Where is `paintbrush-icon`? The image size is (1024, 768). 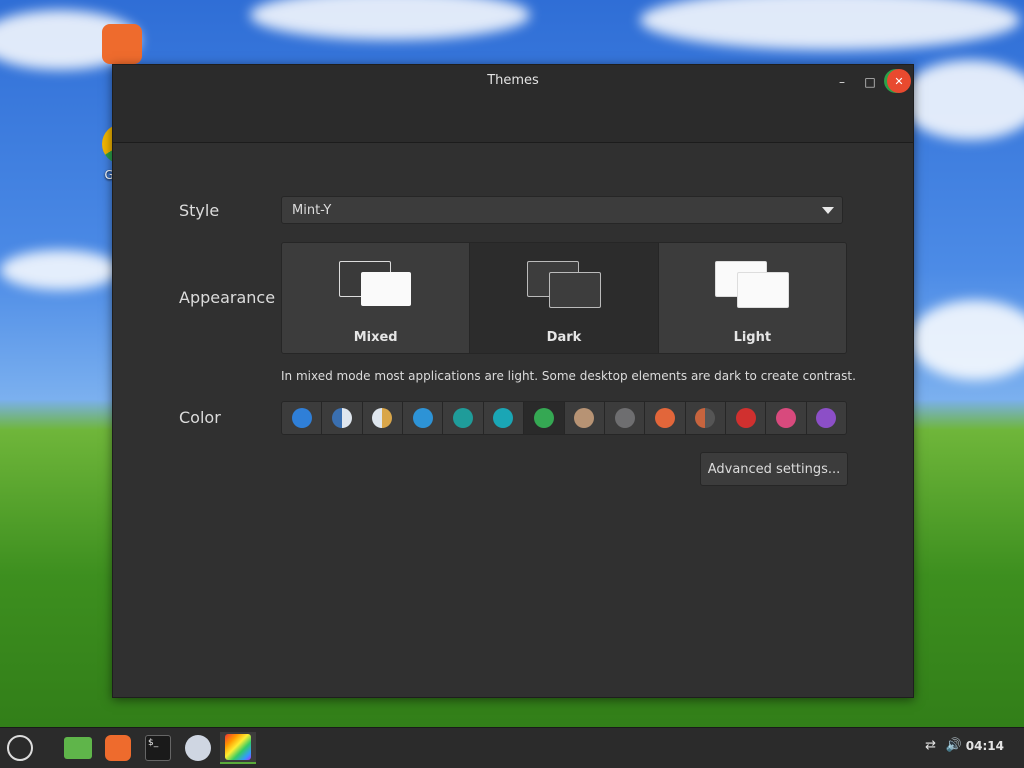
paintbrush-icon is located at coordinates (238, 747).